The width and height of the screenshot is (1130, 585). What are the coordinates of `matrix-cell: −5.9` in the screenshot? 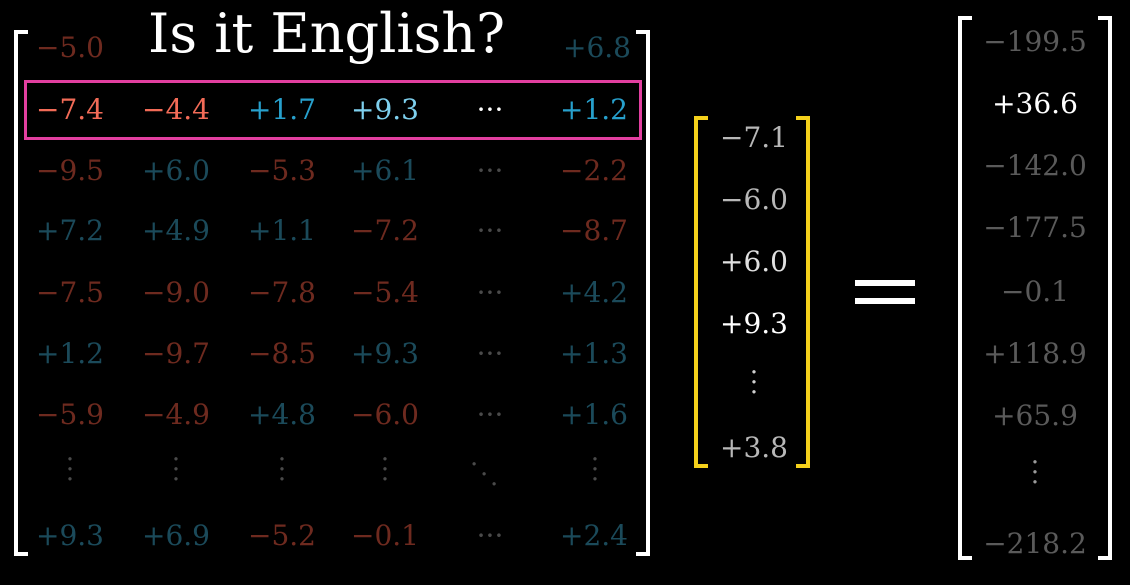 It's located at (70, 414).